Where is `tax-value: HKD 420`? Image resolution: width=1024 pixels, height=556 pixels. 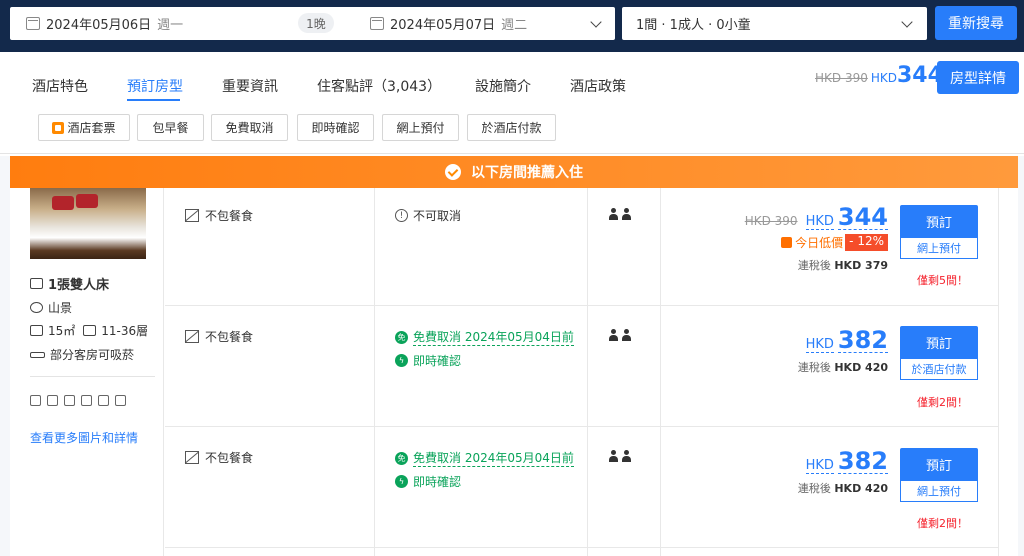
tax-value: HKD 420 is located at coordinates (861, 488).